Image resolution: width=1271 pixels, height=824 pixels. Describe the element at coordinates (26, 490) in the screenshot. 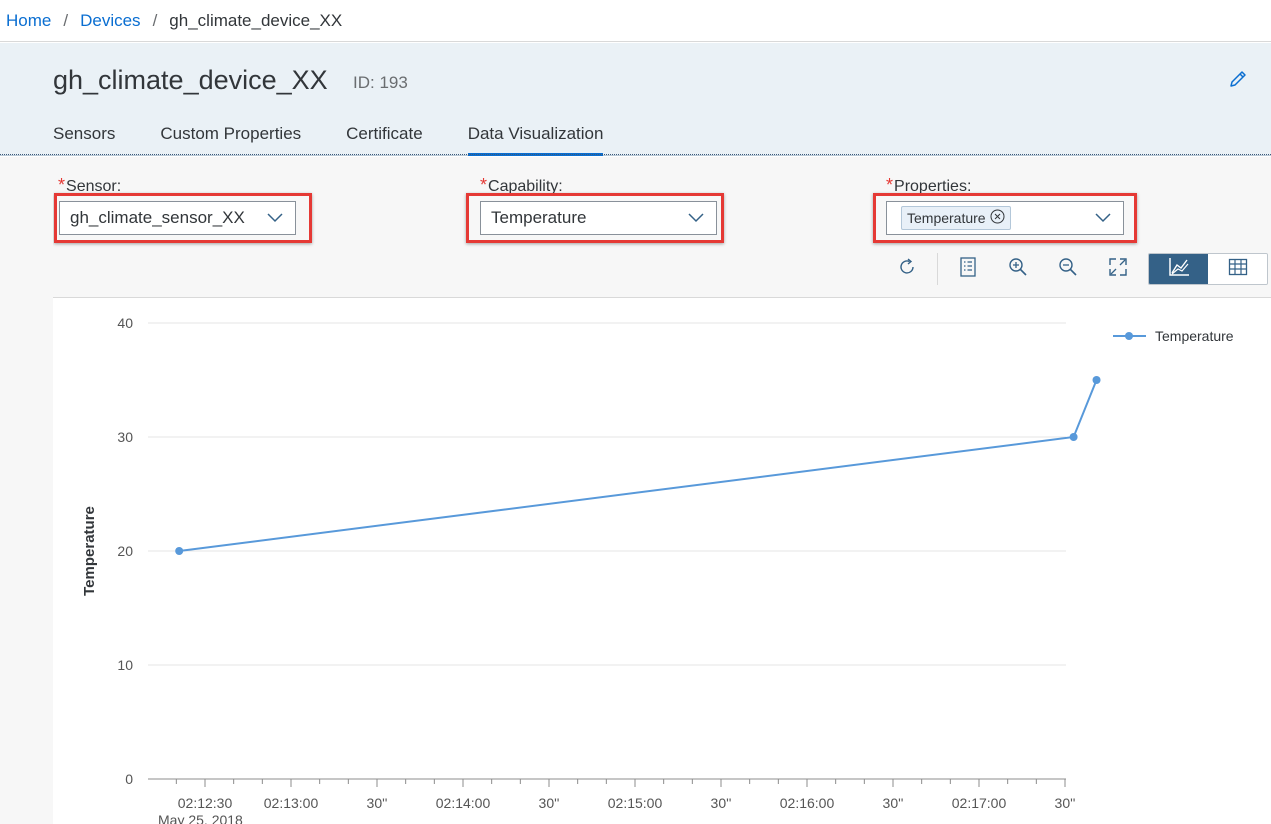

I see `left-gutter` at that location.